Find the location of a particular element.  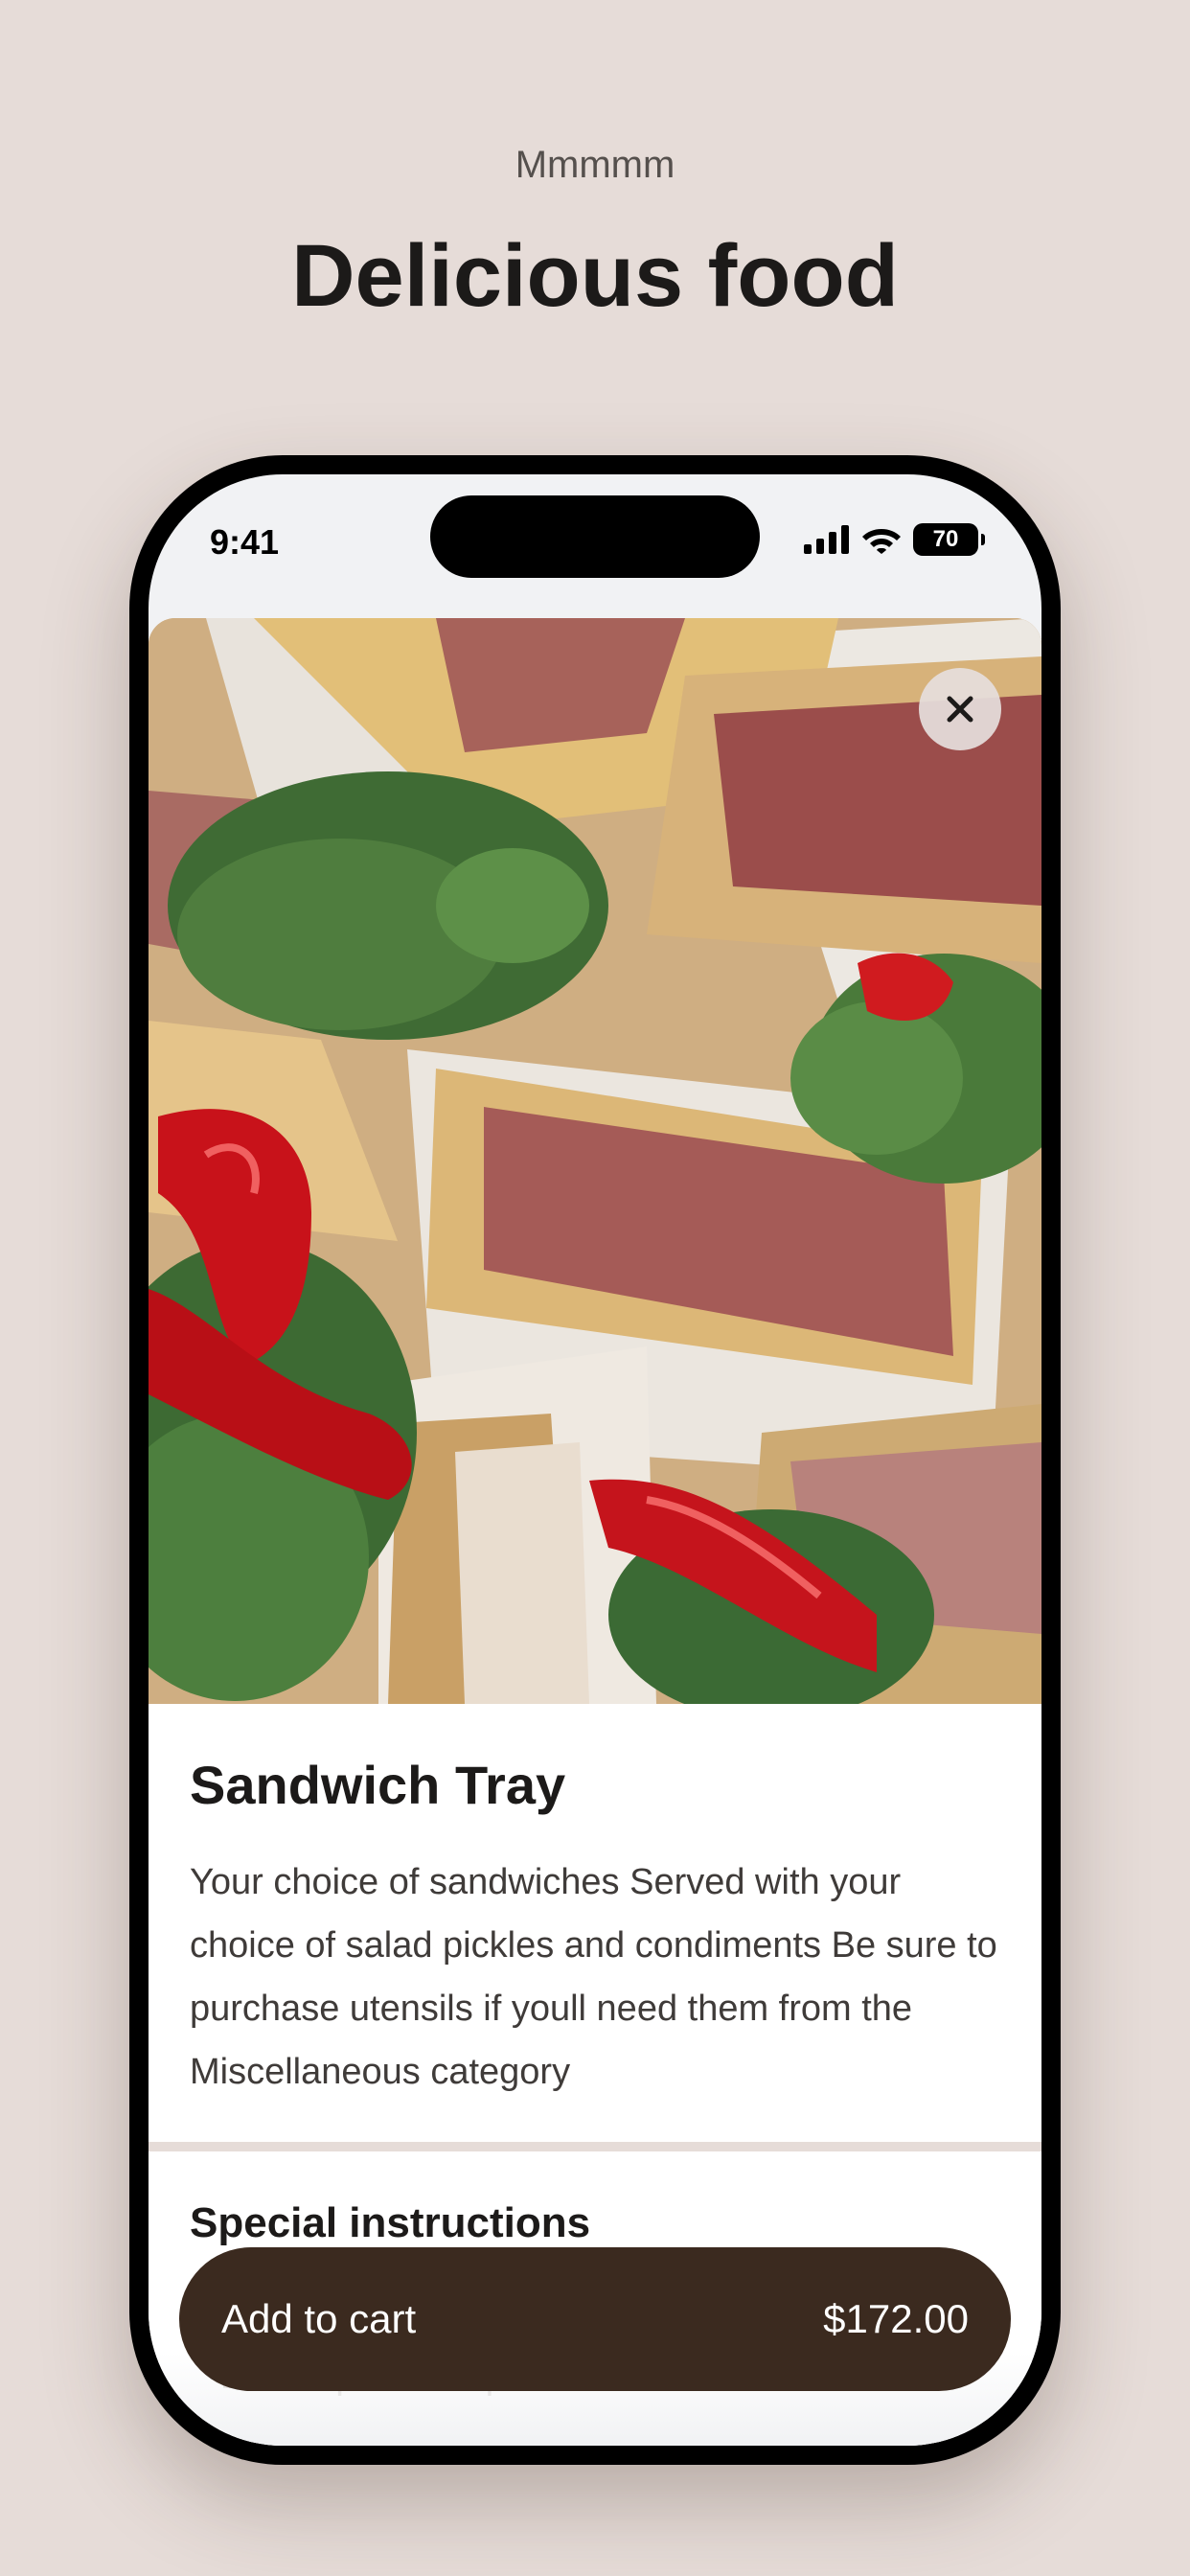

status-time: 9:41 is located at coordinates (245, 542).